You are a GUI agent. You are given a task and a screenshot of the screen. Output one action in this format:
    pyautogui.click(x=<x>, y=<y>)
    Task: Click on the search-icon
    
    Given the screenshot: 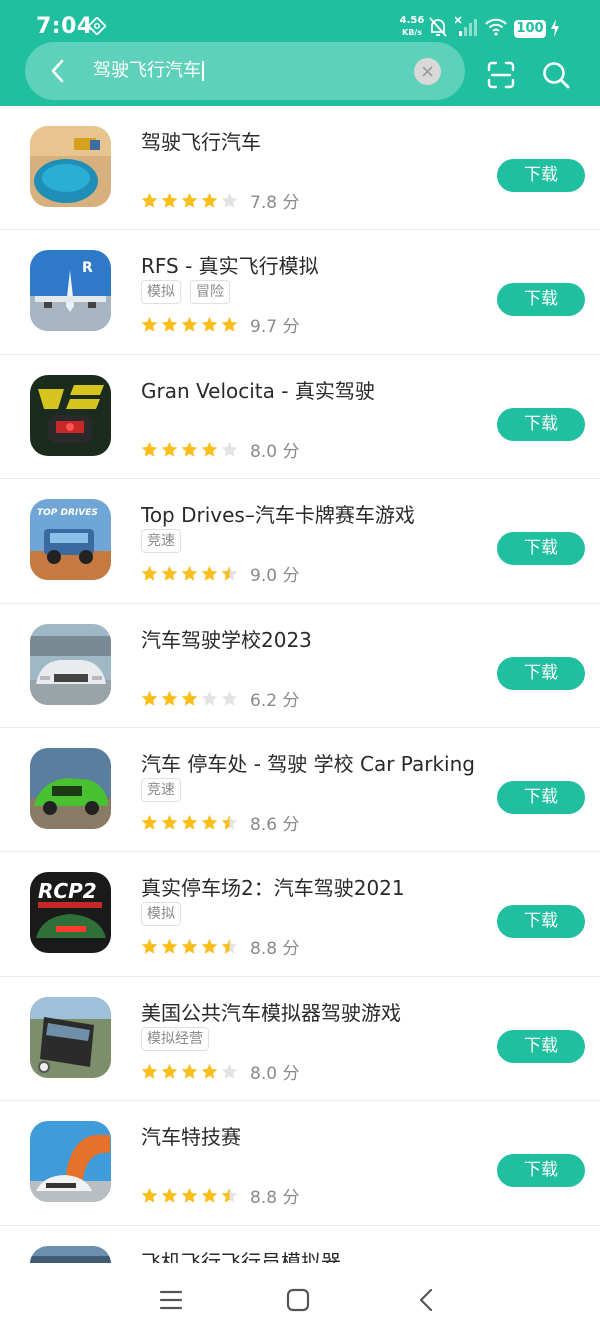 What is the action you would take?
    pyautogui.click(x=556, y=75)
    